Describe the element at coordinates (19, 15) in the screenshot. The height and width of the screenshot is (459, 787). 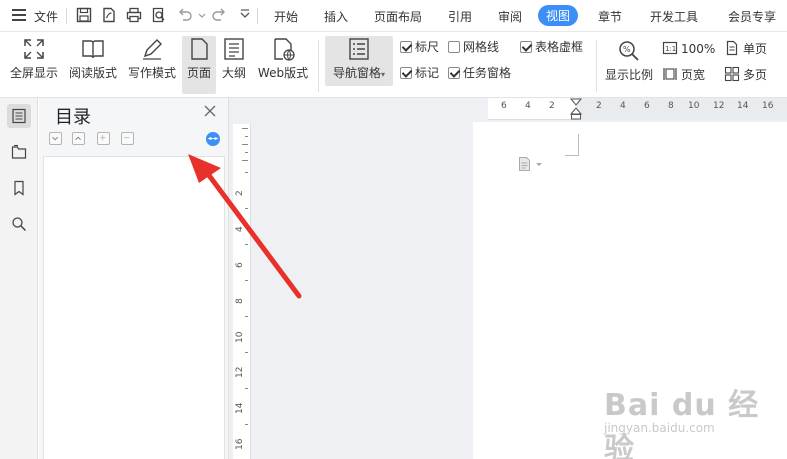
I see `menu-icon` at that location.